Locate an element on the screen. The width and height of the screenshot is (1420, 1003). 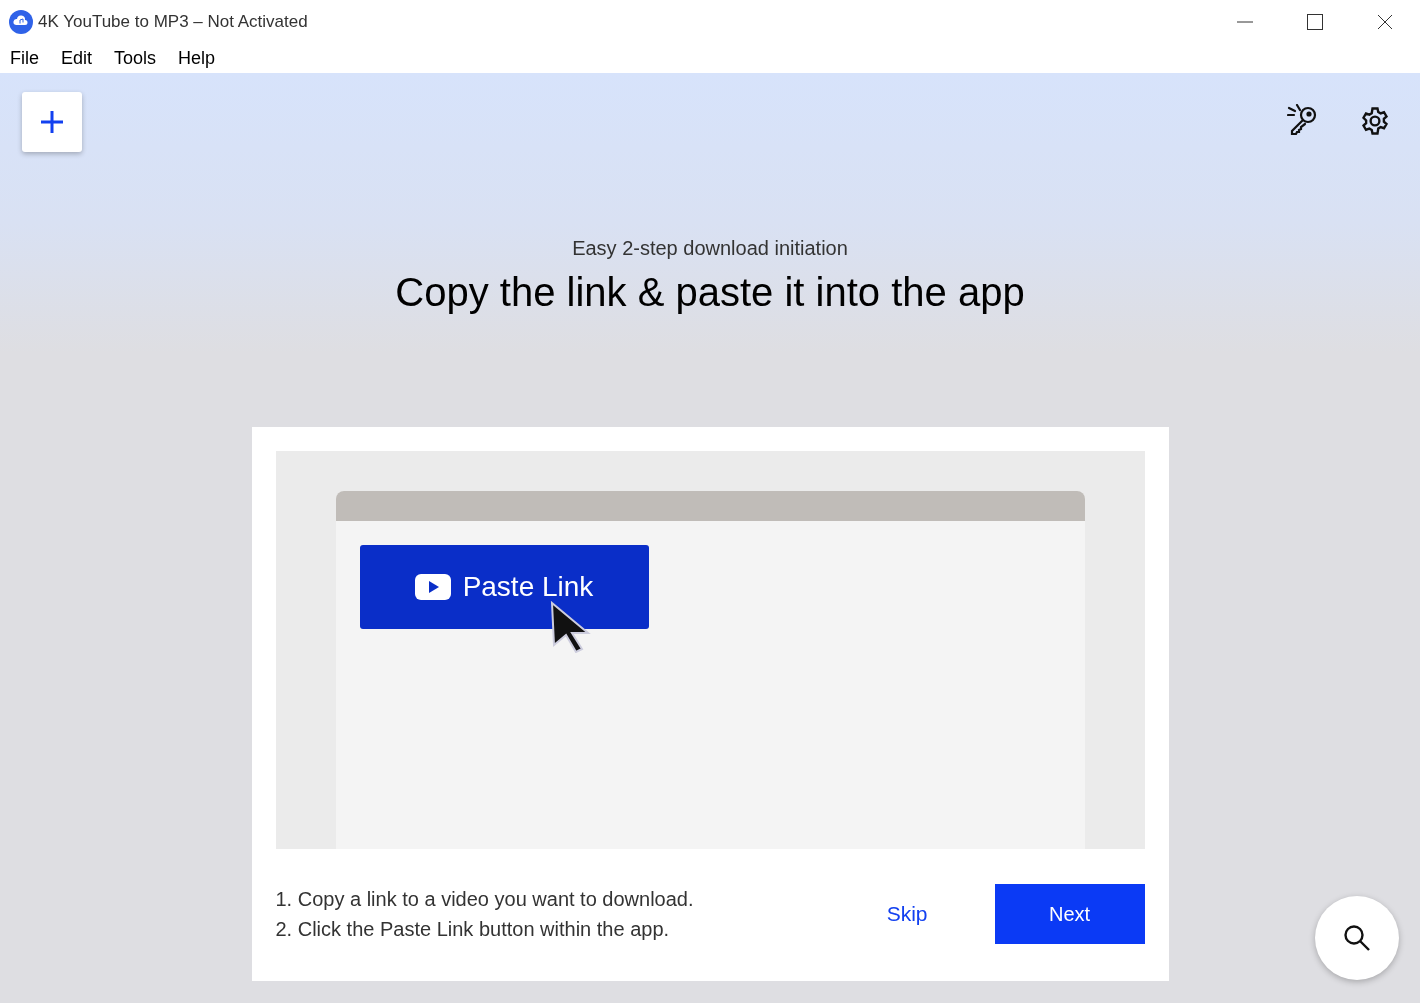
search-button is located at coordinates (1357, 938).